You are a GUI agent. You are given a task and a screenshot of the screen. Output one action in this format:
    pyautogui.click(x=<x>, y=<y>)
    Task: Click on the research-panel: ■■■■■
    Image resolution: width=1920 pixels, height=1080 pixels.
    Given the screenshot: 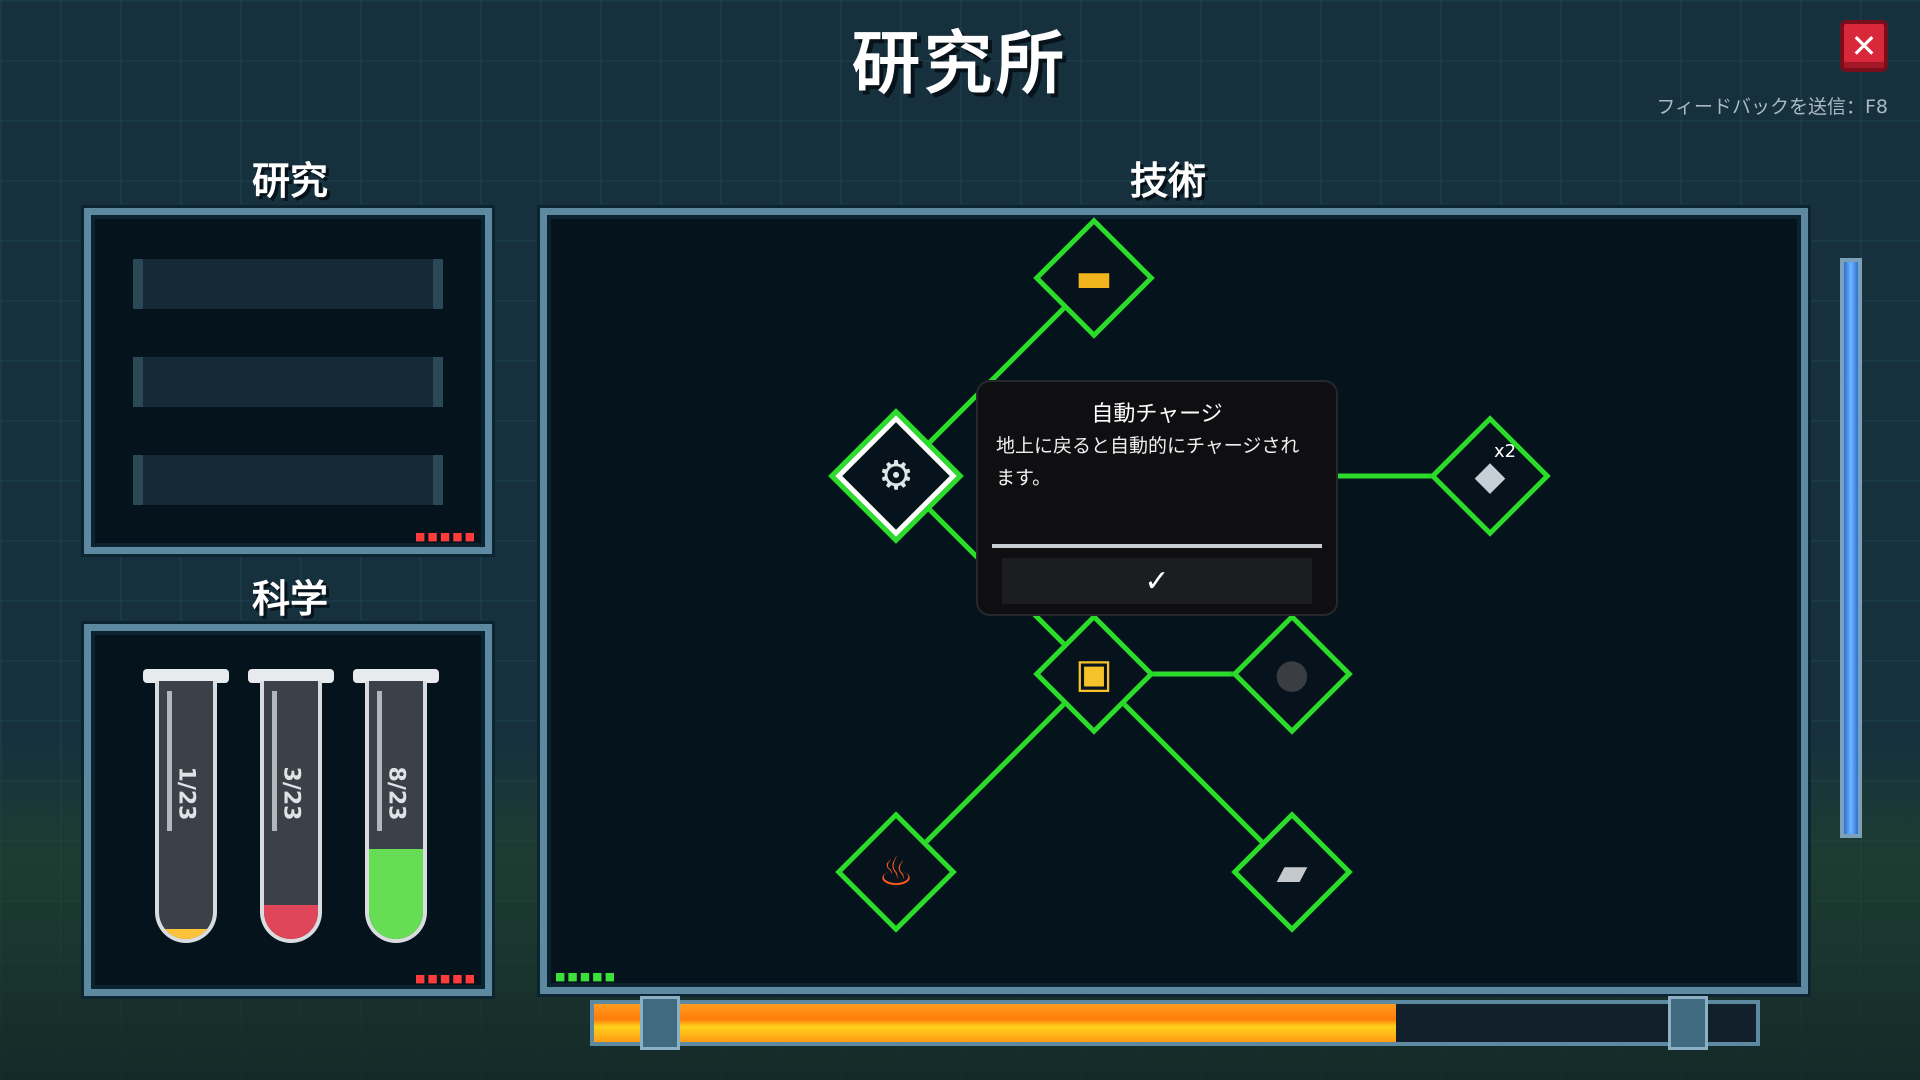 What is the action you would take?
    pyautogui.click(x=288, y=381)
    